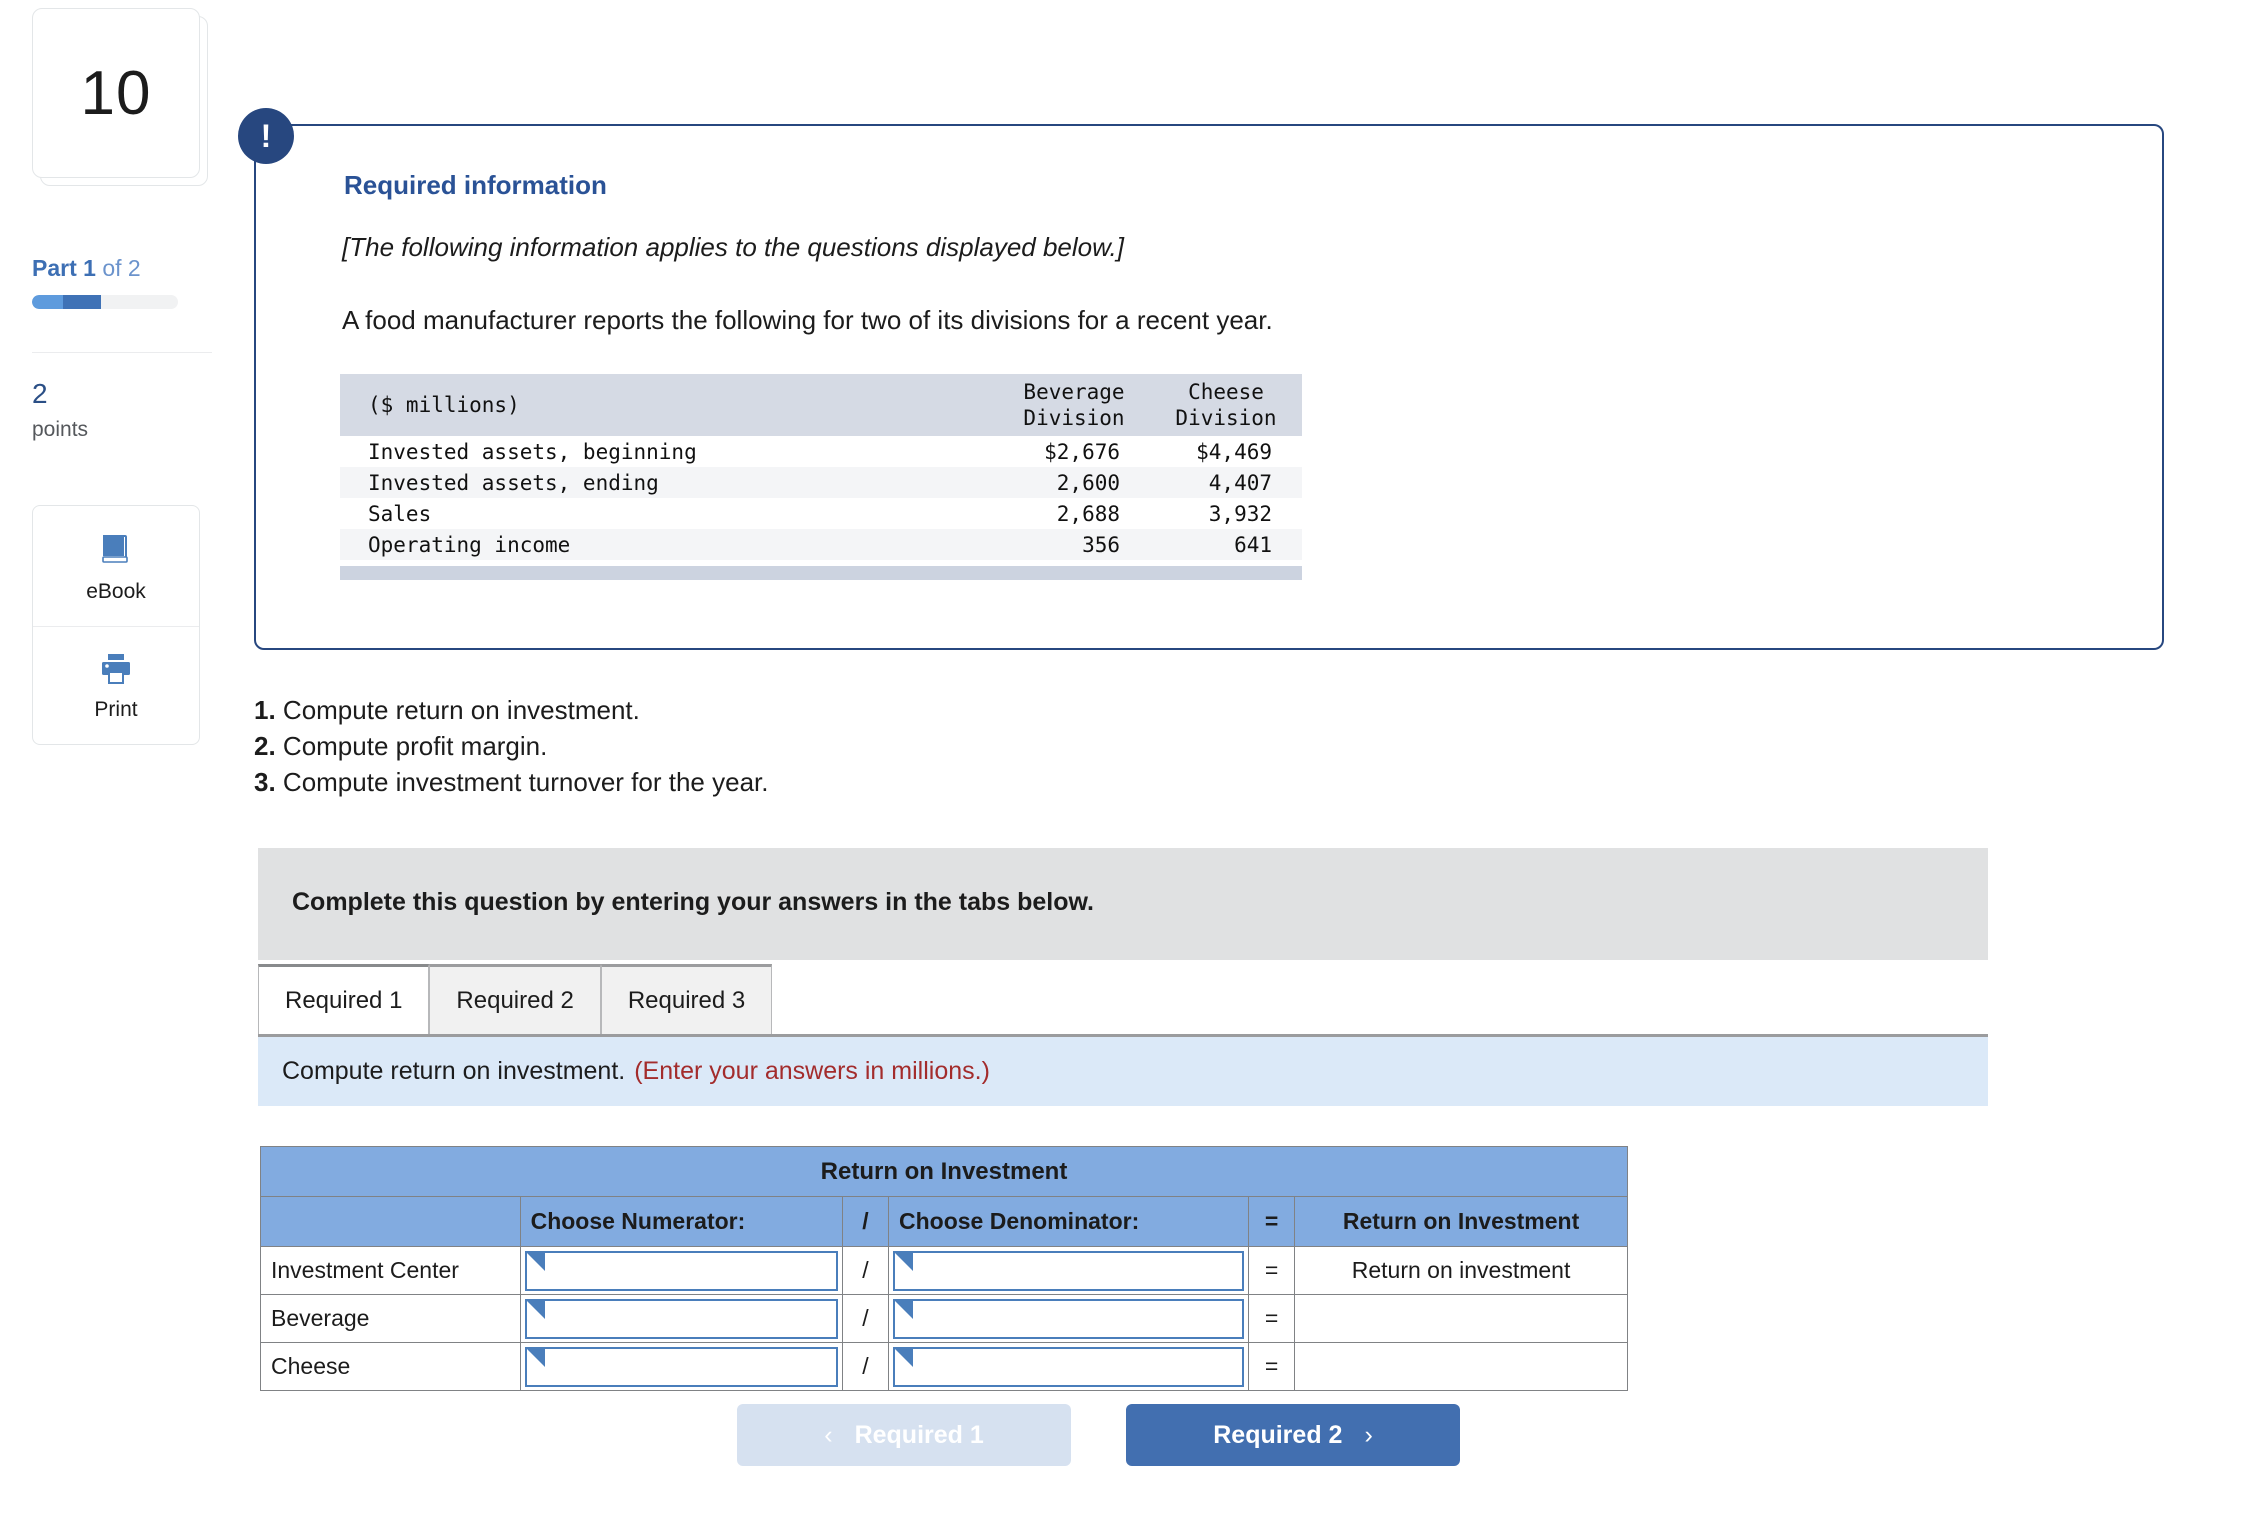  What do you see at coordinates (411, 745) in the screenshot?
I see `question-text-2: Compute profit margin.` at bounding box center [411, 745].